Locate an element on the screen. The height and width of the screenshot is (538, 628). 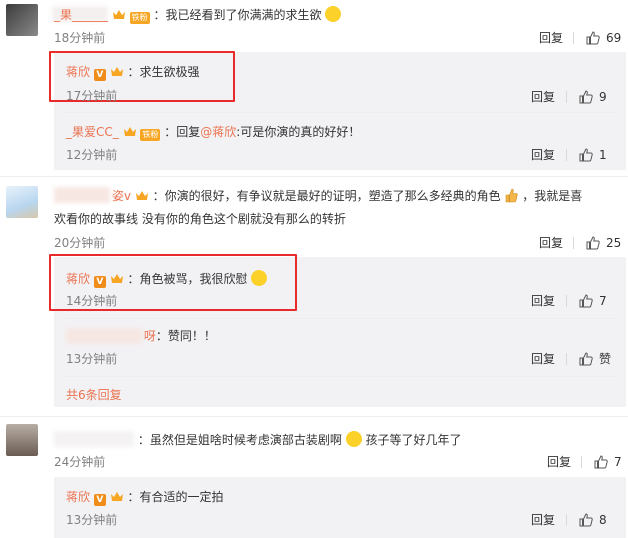
comment-line: _果______ 铁粉 ：我已经看到了你满满的求生欲 is located at coordinates (197, 15).